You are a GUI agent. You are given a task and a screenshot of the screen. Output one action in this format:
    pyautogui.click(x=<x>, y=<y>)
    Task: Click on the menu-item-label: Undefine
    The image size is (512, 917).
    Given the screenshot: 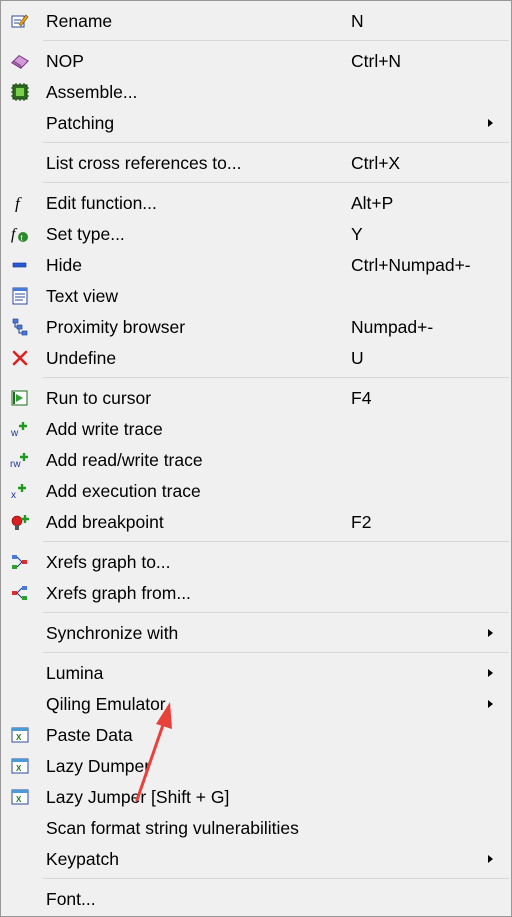 What is the action you would take?
    pyautogui.click(x=81, y=358)
    